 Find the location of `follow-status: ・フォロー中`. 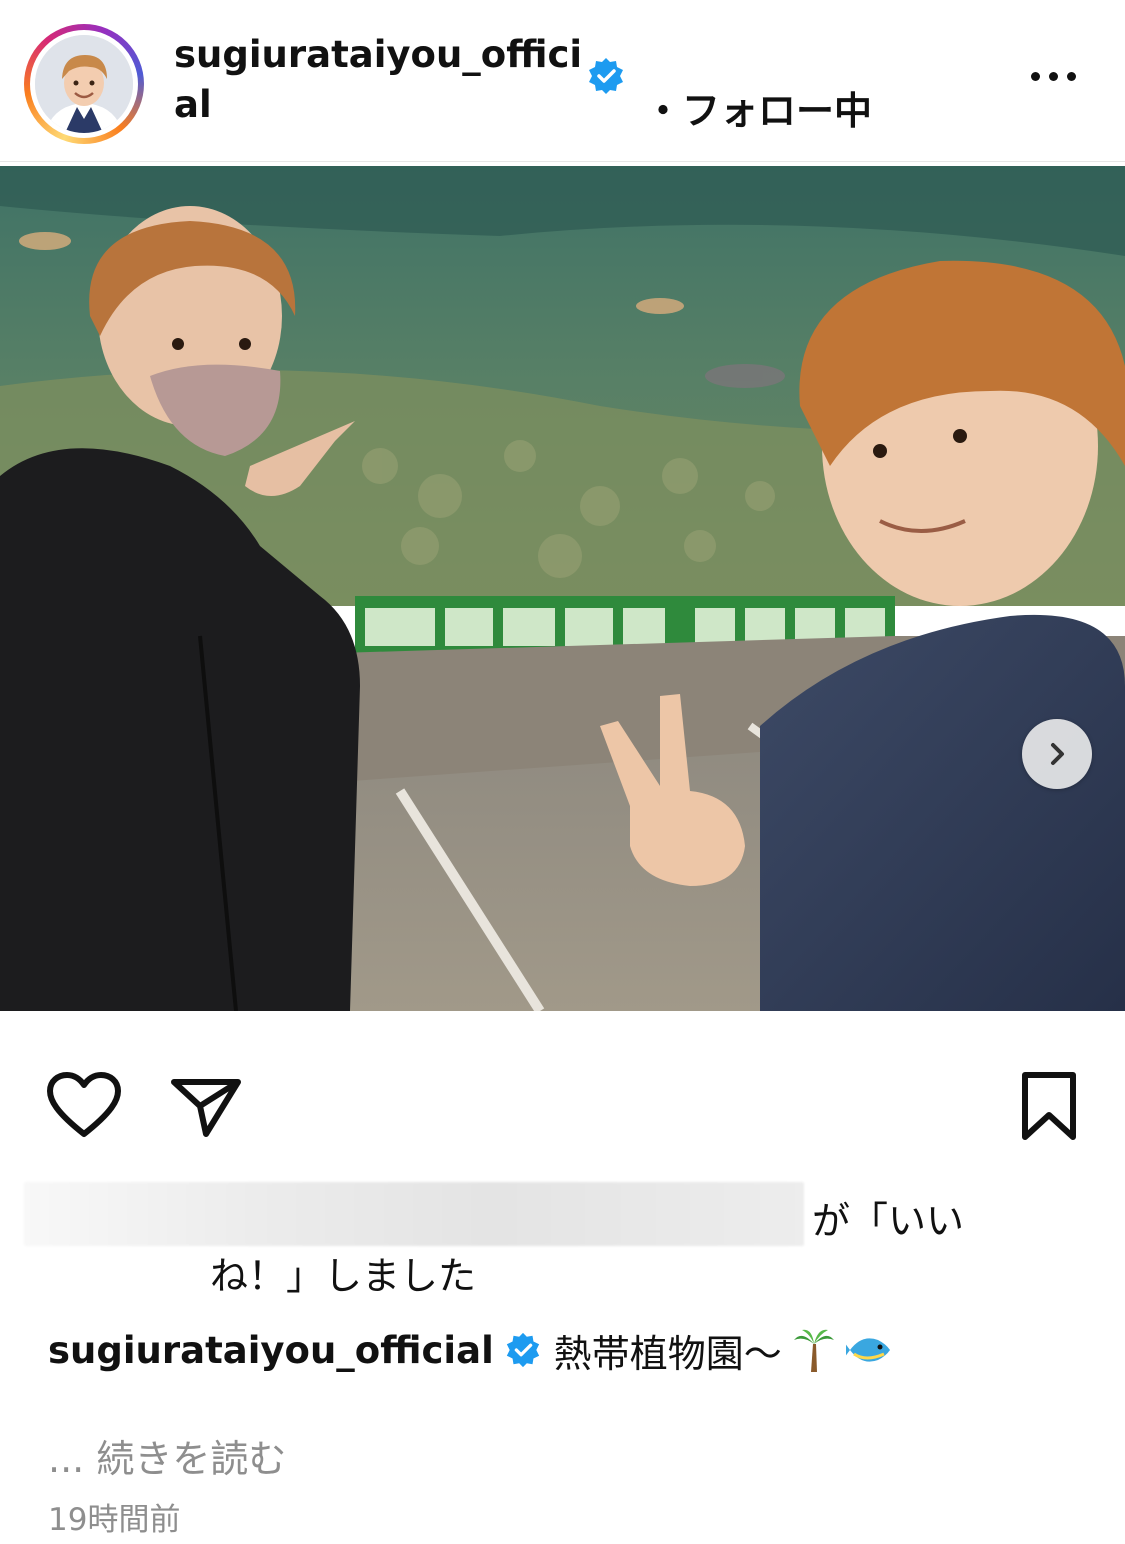

follow-status: ・フォロー中 is located at coordinates (758, 107).